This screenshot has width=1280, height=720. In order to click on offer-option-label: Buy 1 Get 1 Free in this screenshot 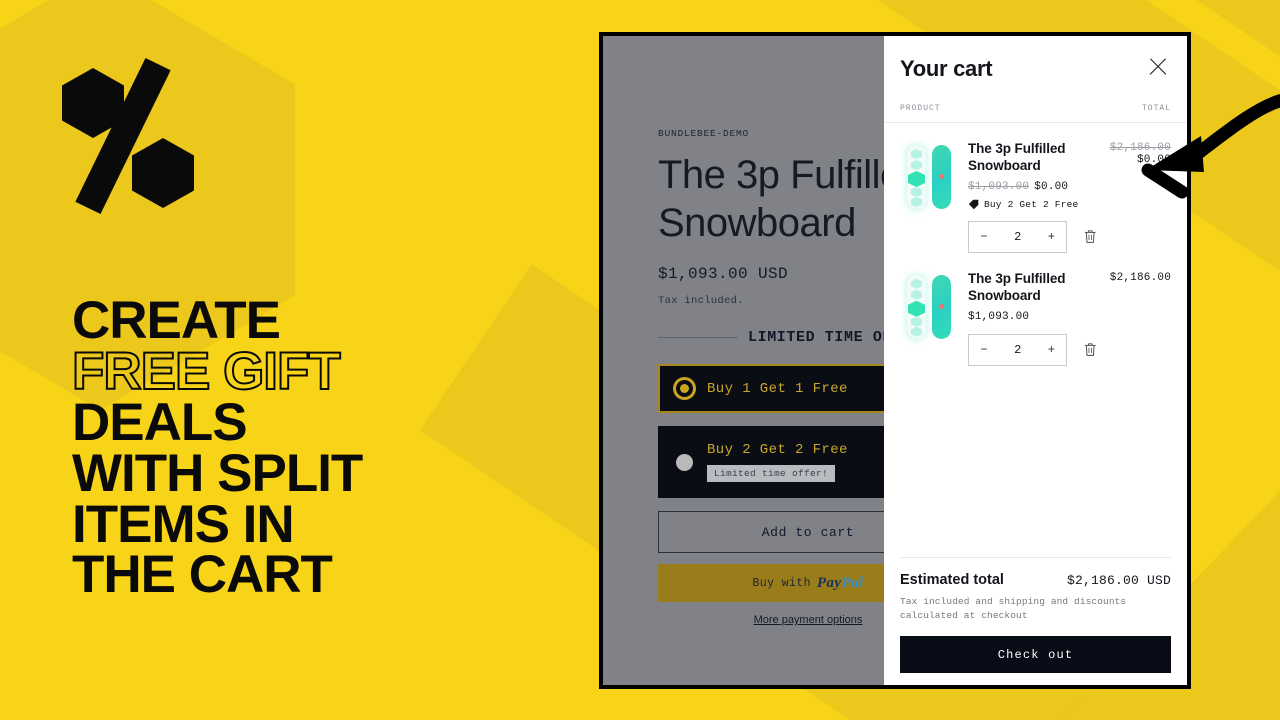, I will do `click(777, 388)`.